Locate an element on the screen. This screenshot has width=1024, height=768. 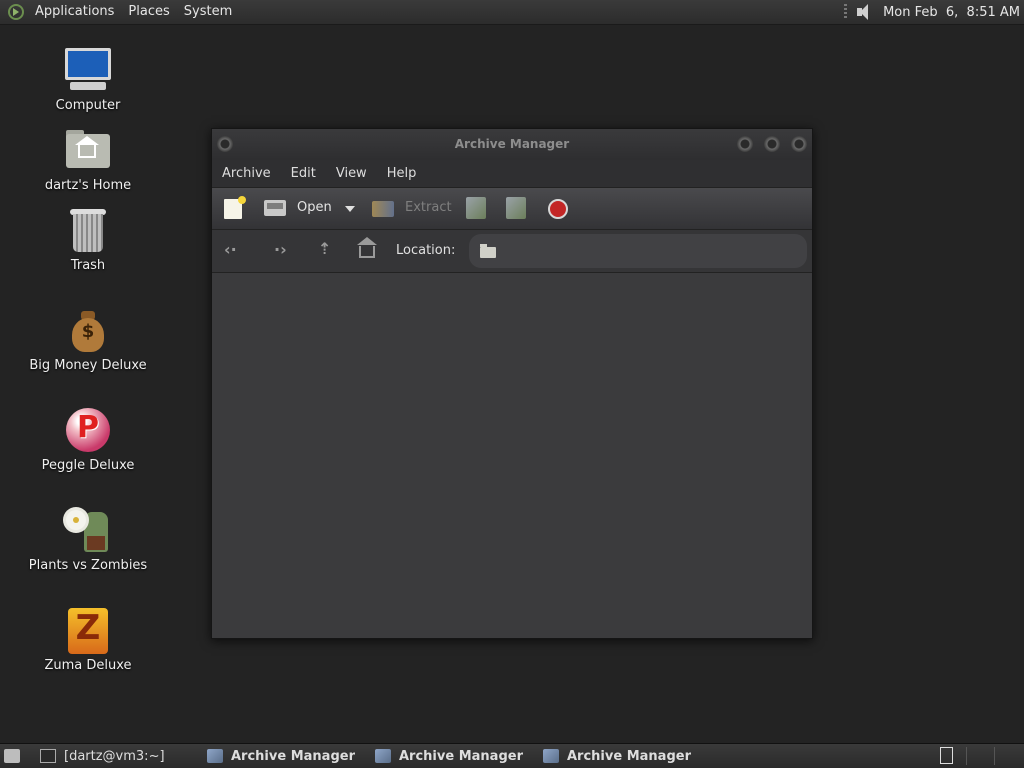
distro-logo-icon is located at coordinates (16, 12).